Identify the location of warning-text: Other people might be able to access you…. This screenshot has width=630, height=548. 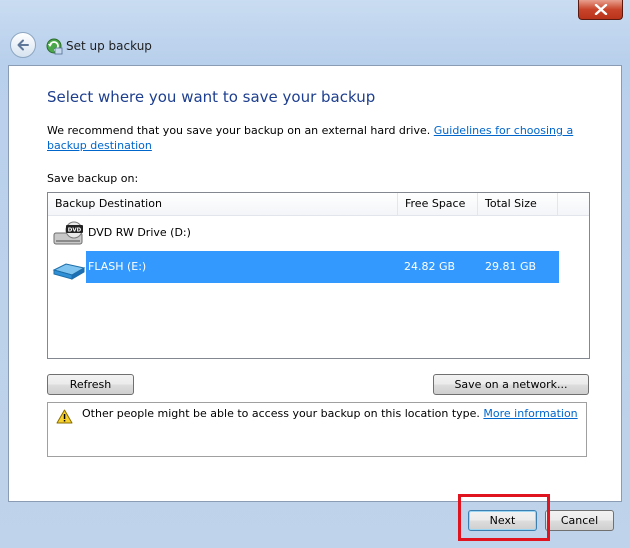
(281, 413).